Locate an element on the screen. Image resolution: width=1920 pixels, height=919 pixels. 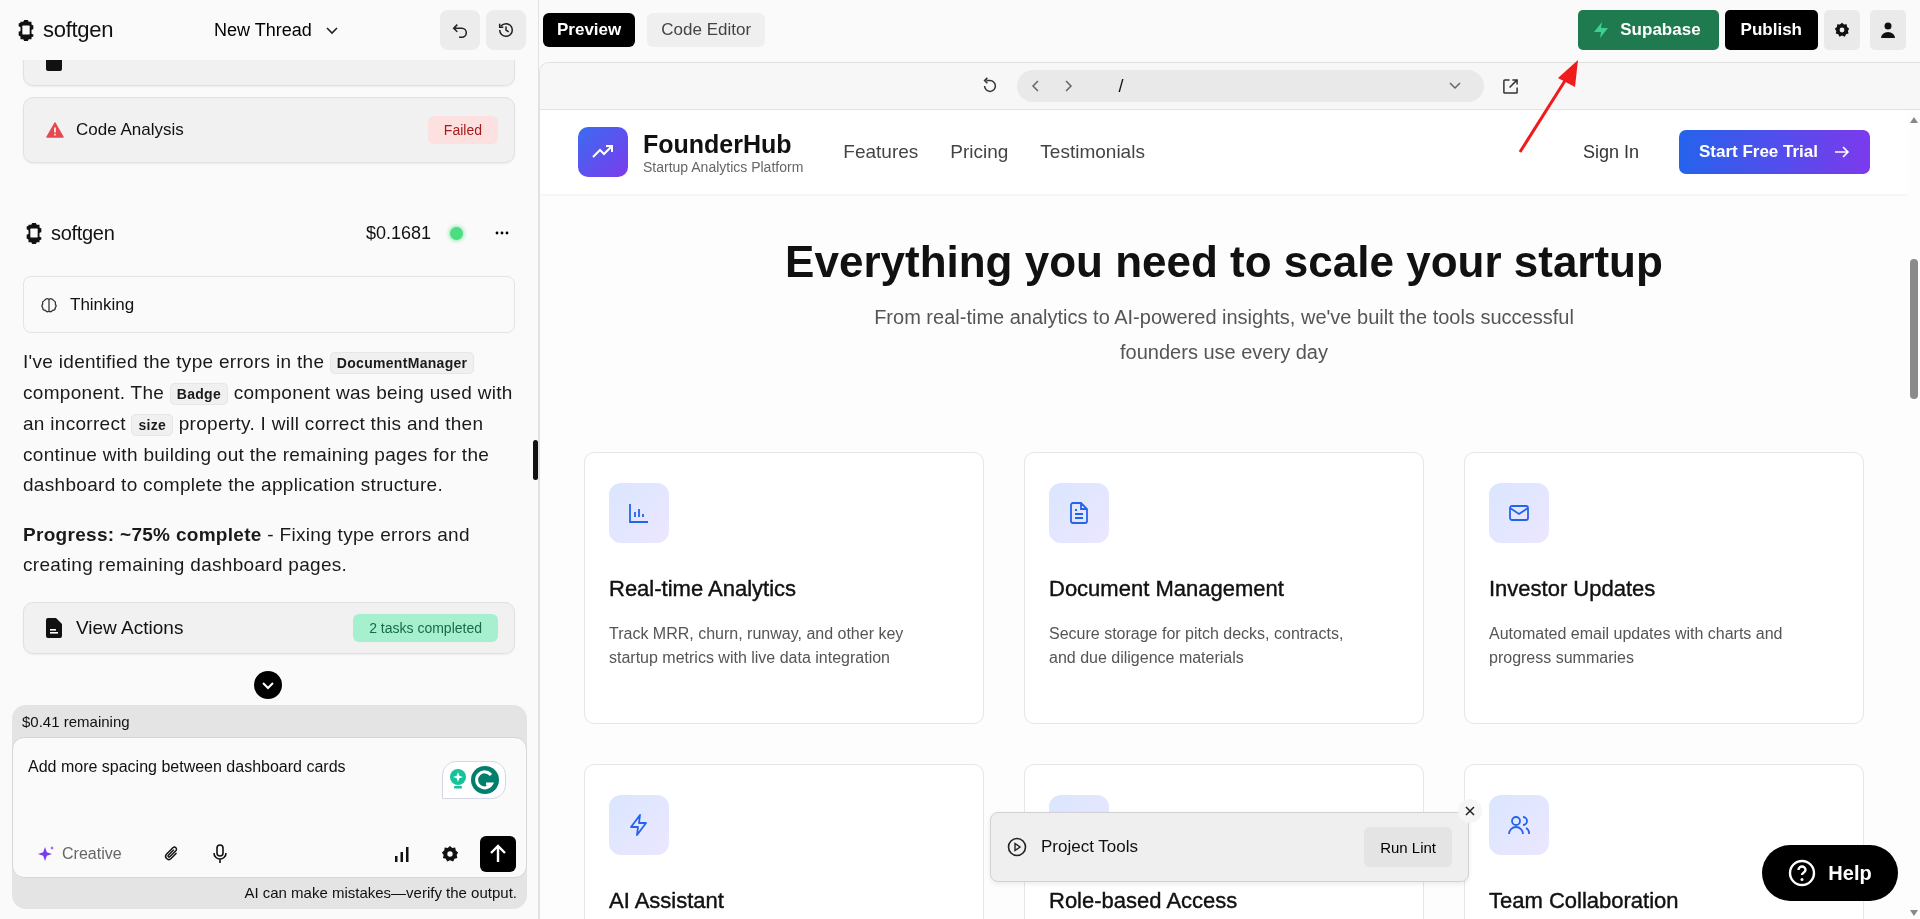
document-icon is located at coordinates (54, 628).